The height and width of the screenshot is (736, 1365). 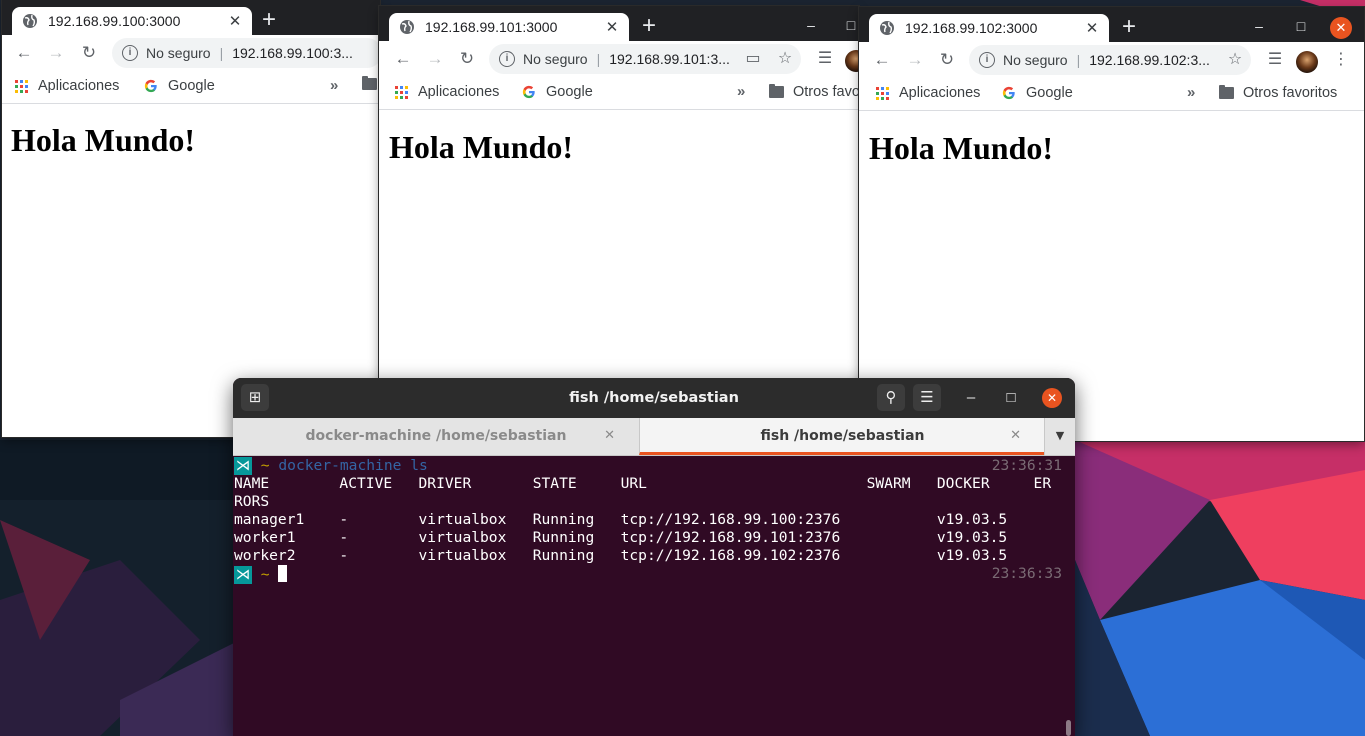 I want to click on terminal-title: fish /home/sebastian, so click(x=654, y=398).